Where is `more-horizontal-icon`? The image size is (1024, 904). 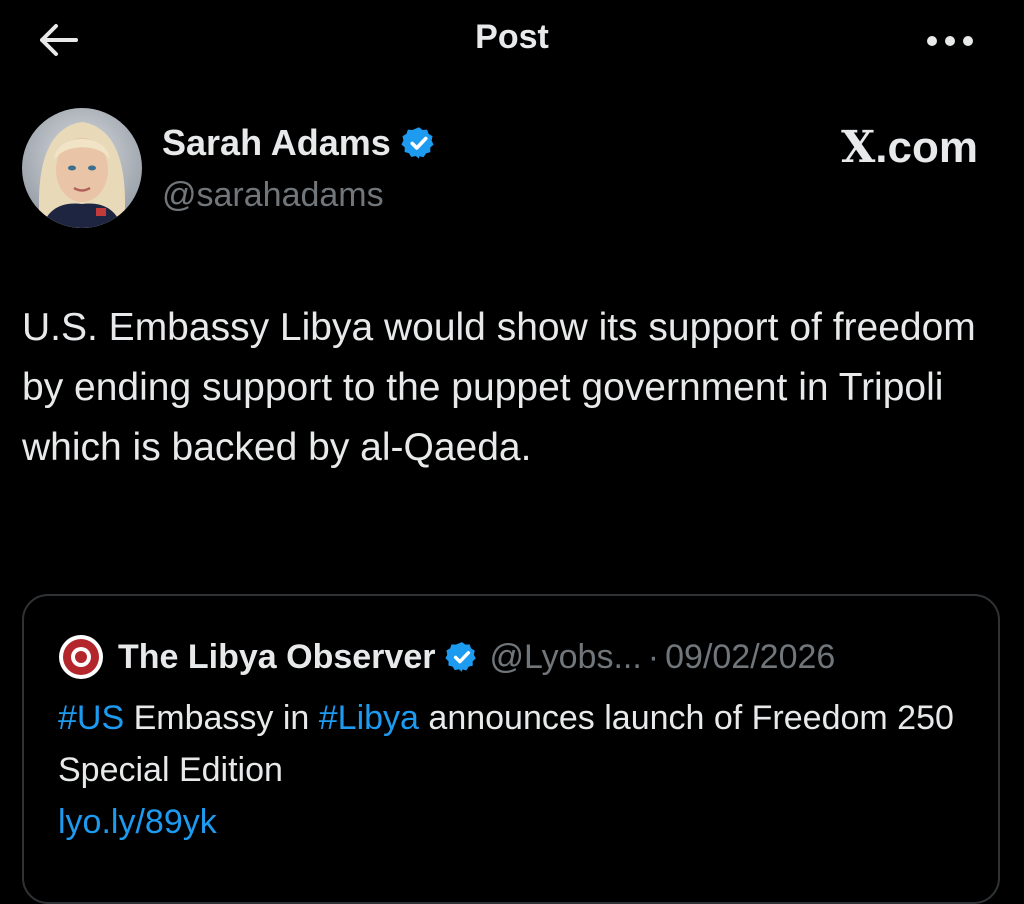 more-horizontal-icon is located at coordinates (950, 41).